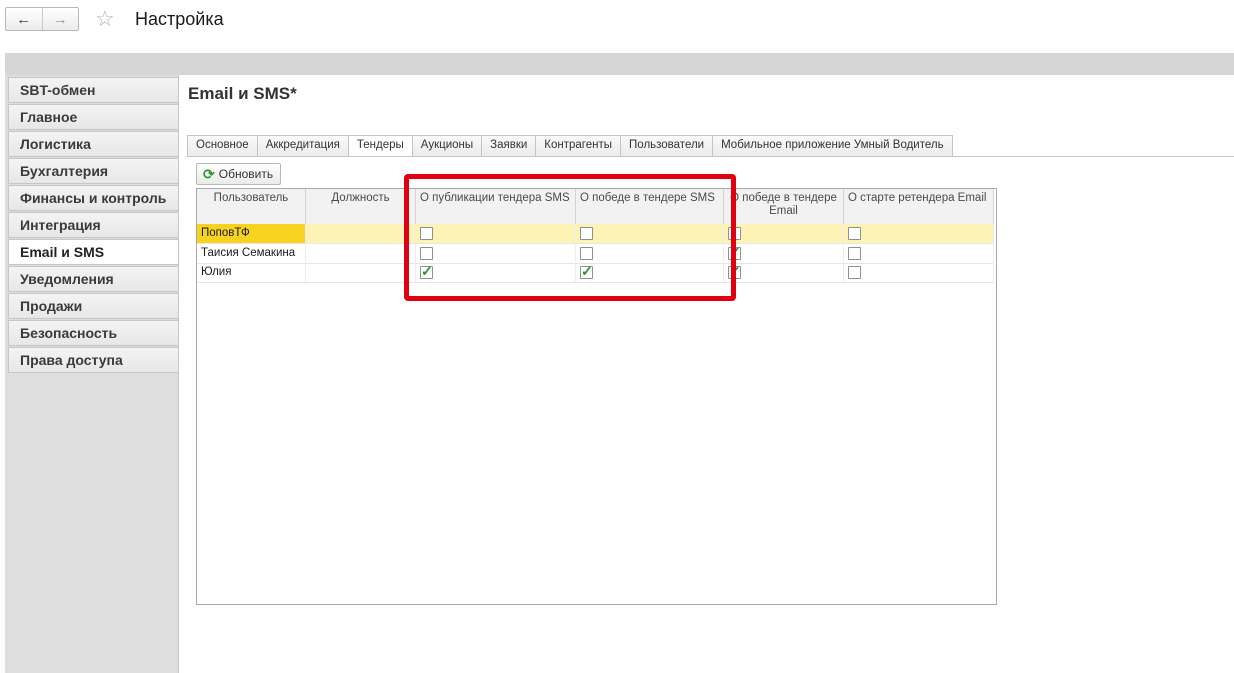 The height and width of the screenshot is (673, 1234). Describe the element at coordinates (509, 146) in the screenshot. I see `tab-requests: Заявки` at that location.